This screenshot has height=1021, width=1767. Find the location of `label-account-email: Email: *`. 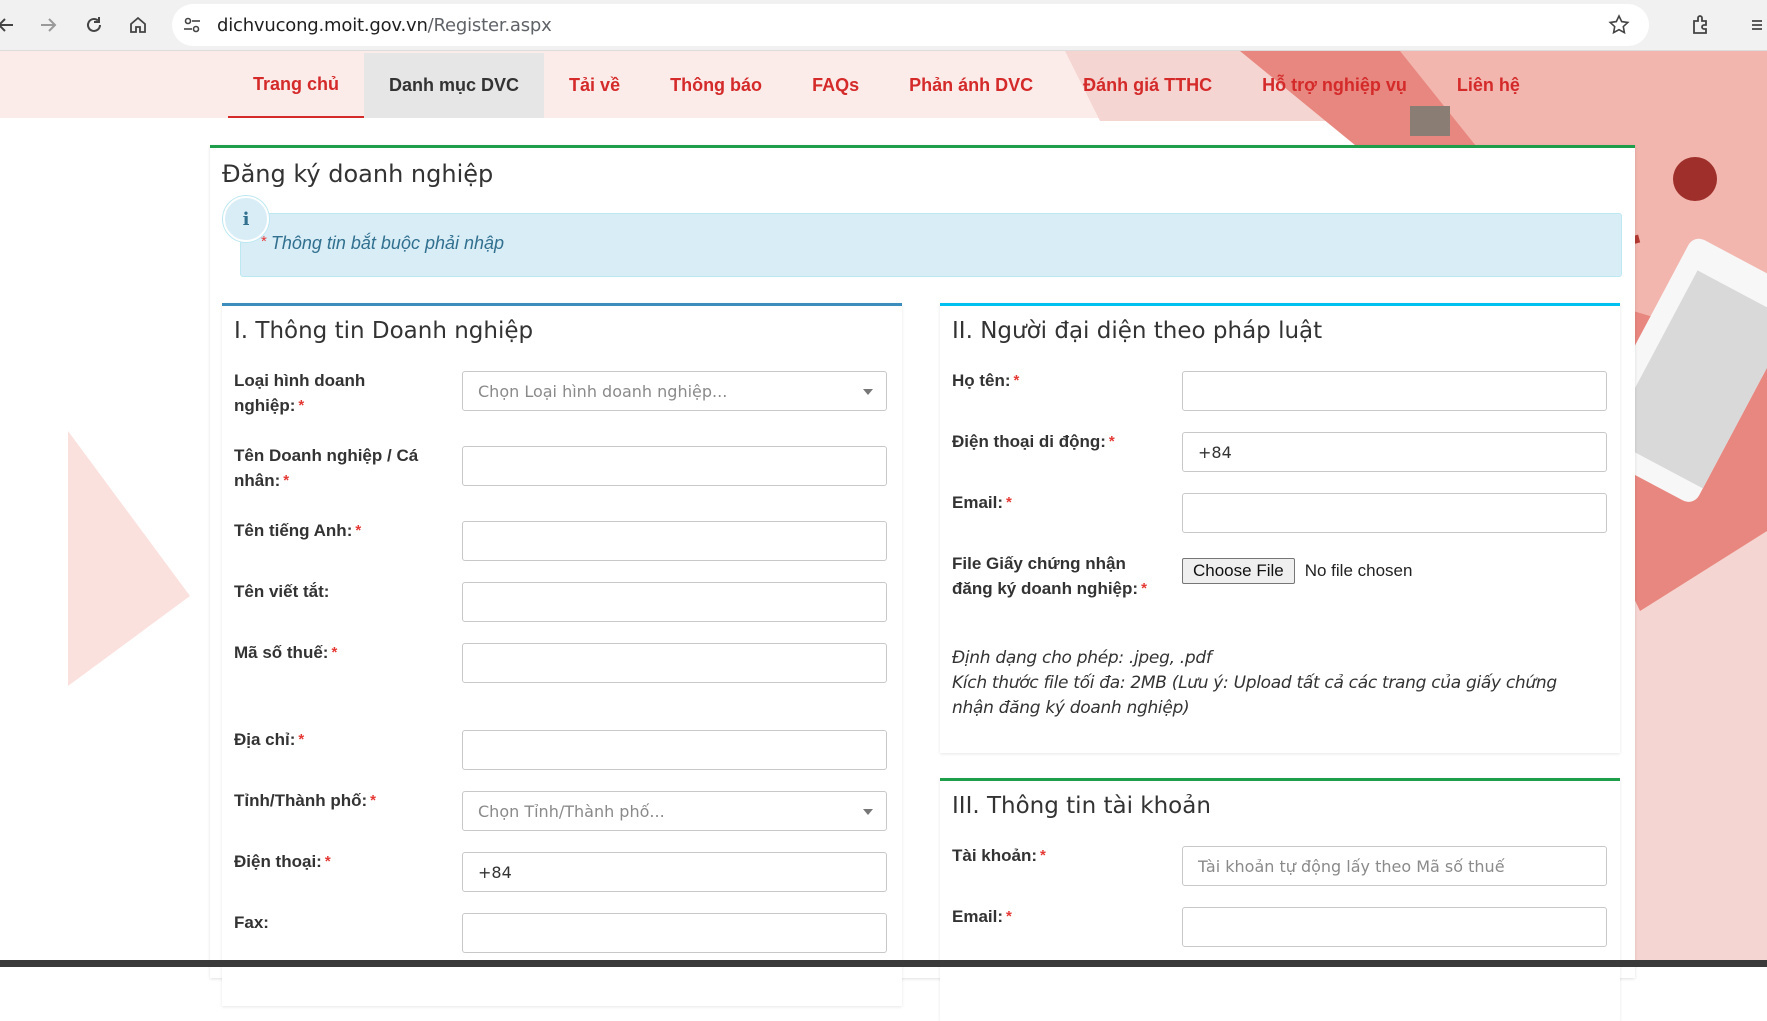

label-account-email: Email: * is located at coordinates (1062, 916).